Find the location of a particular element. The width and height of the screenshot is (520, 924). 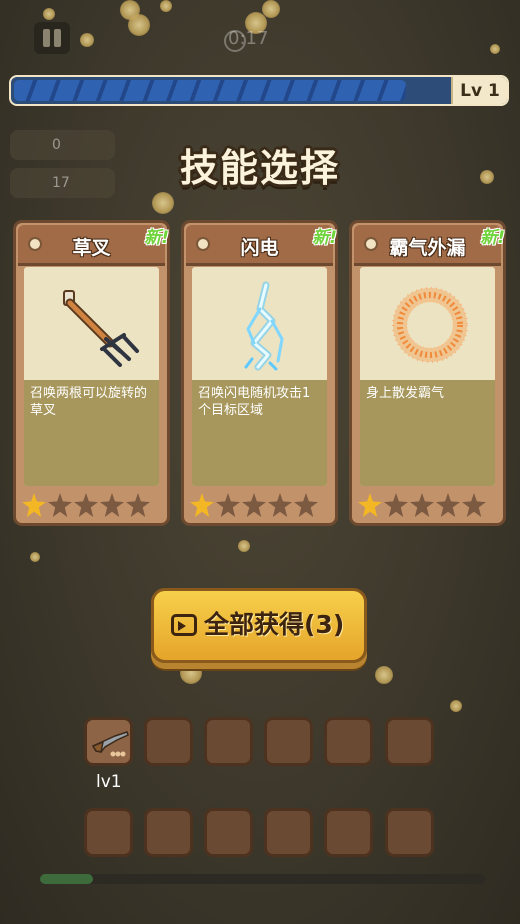

shotgun-icon is located at coordinates (110, 744).